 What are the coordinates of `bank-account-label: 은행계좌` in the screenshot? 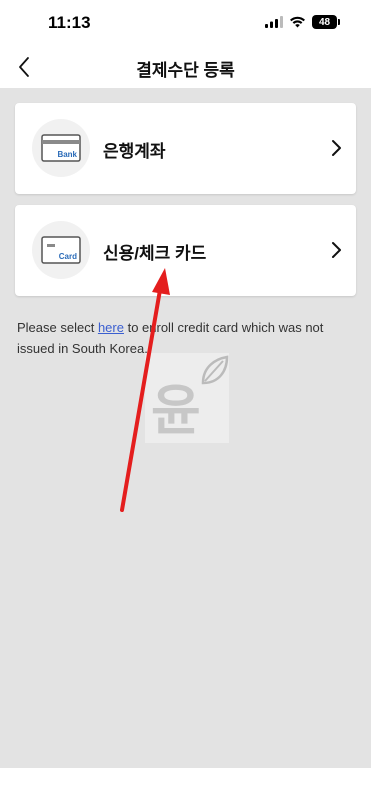 It's located at (134, 151).